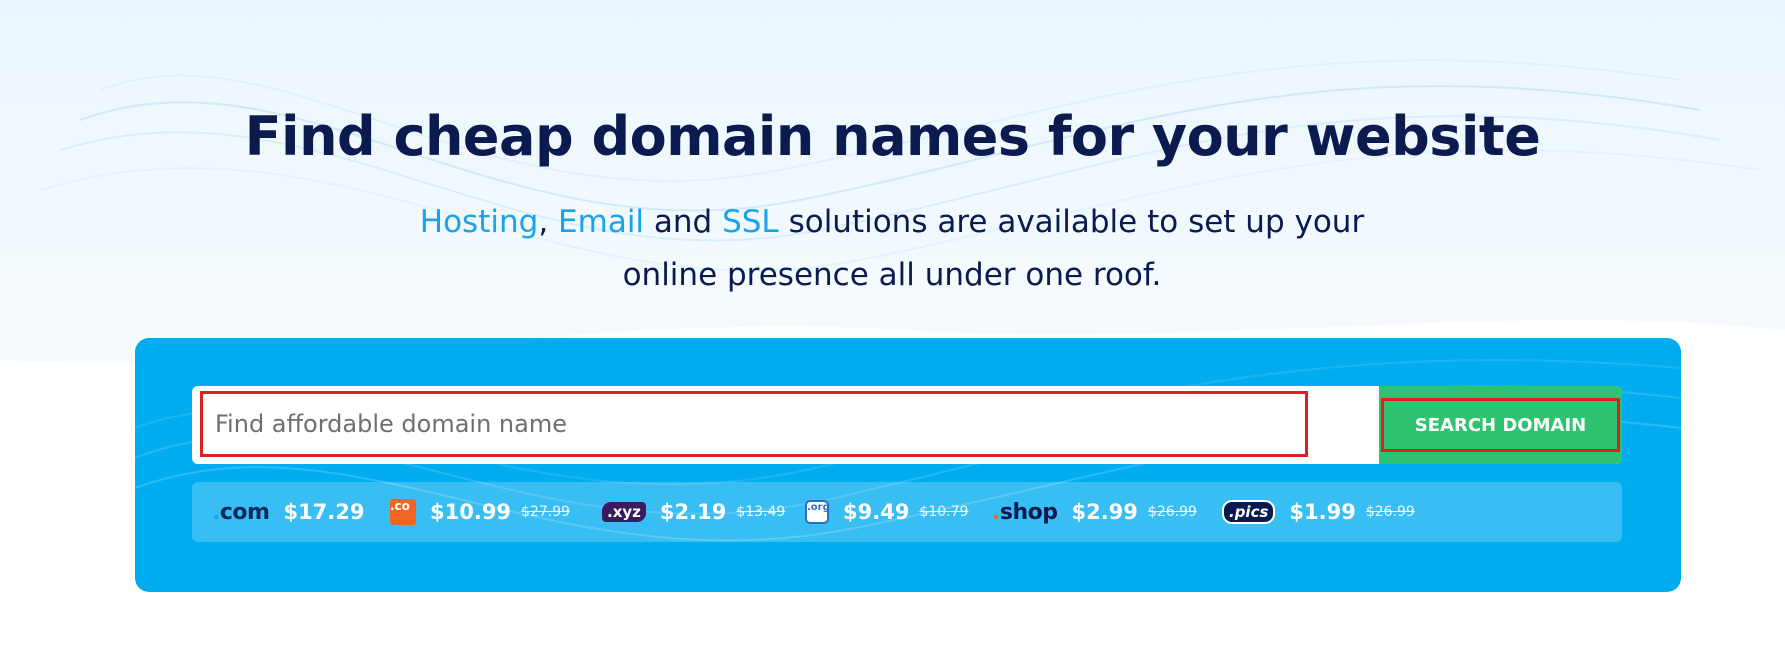  I want to click on dot-shop-logo: .shop, so click(1025, 512).